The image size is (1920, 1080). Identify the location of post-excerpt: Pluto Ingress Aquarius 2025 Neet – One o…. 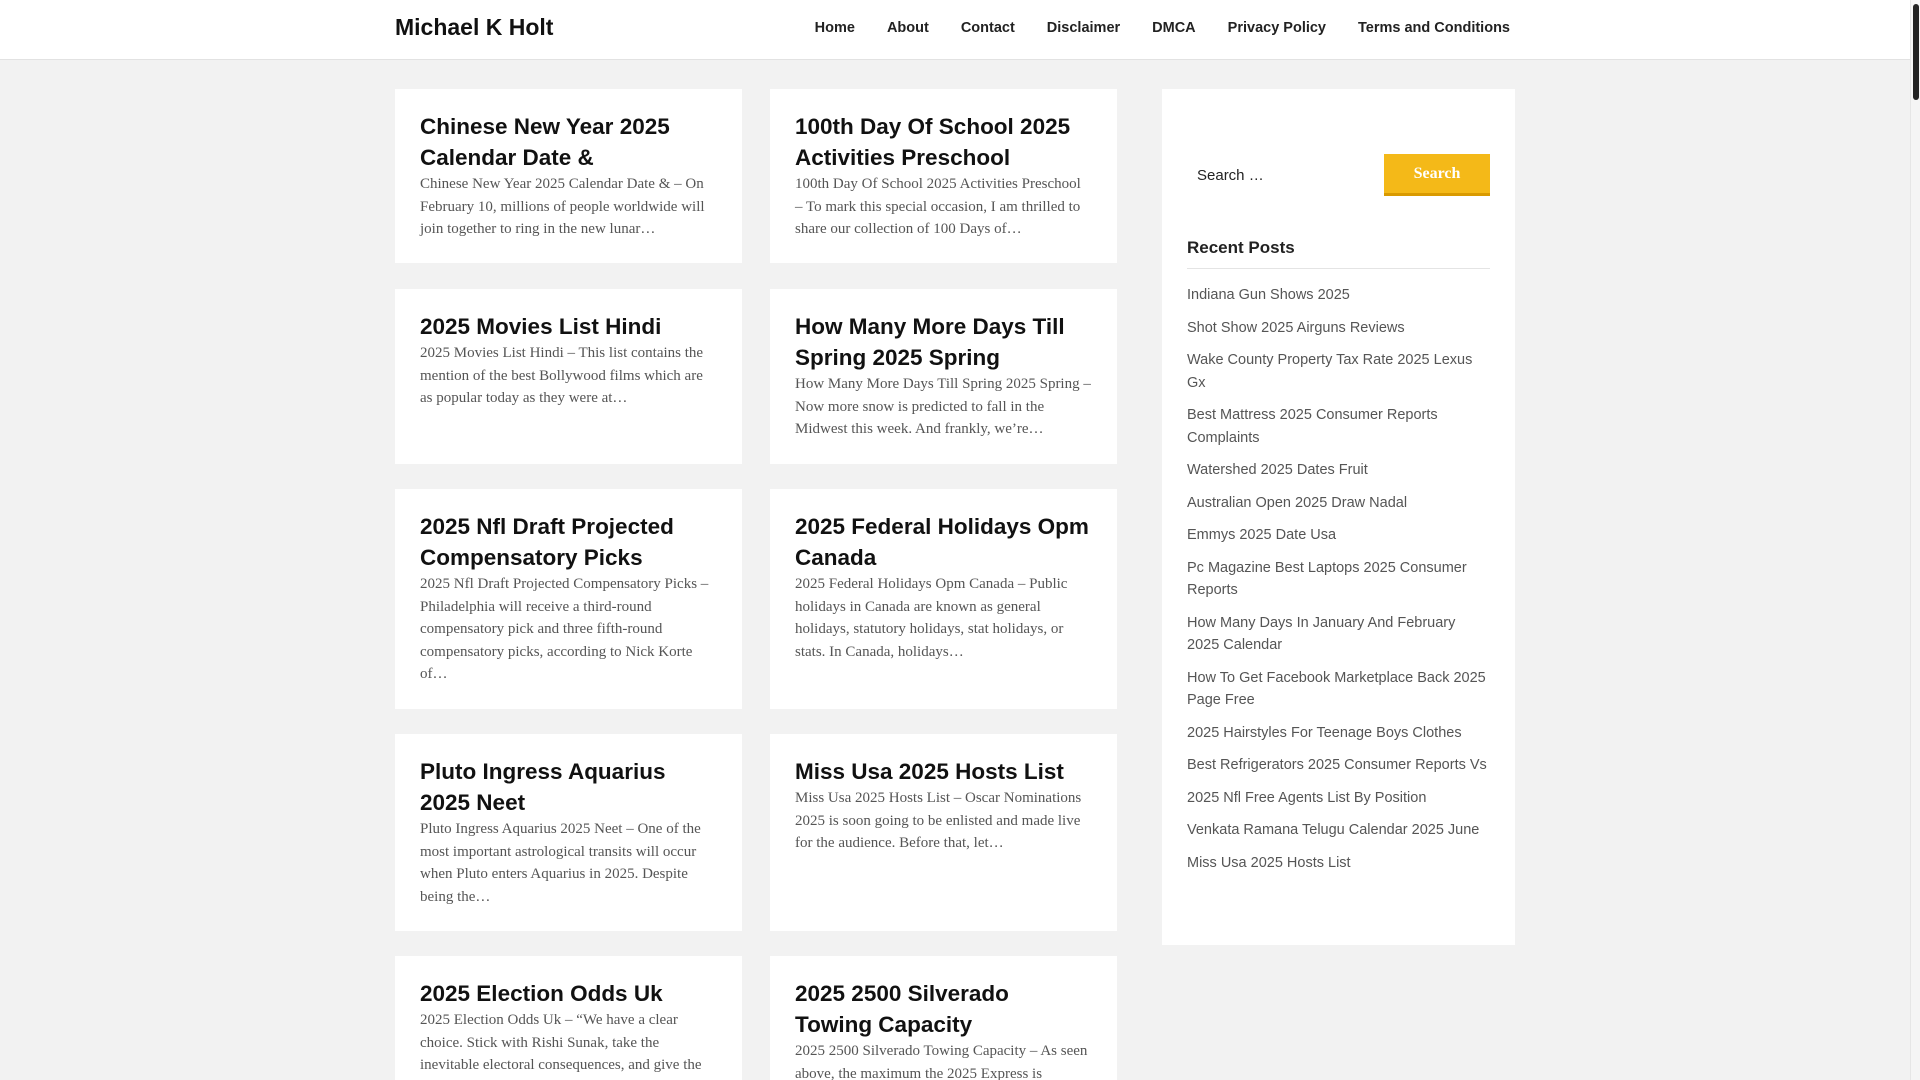
(560, 863).